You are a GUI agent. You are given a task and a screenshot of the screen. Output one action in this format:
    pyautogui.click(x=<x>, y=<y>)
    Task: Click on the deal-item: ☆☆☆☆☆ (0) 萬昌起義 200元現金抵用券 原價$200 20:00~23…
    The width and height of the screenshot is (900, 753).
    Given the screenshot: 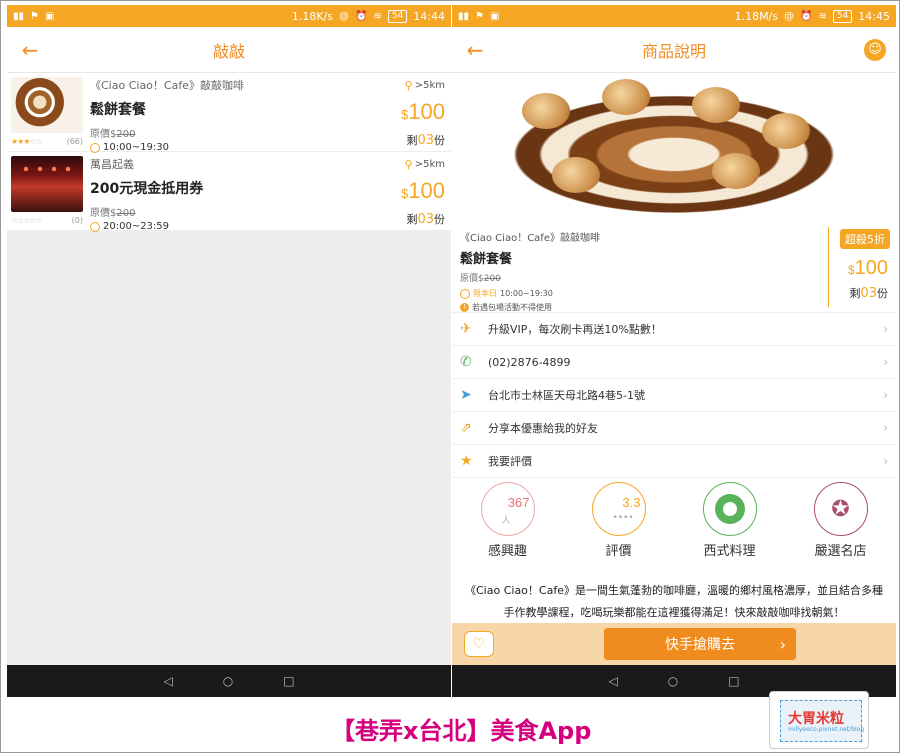 What is the action you would take?
    pyautogui.click(x=229, y=192)
    